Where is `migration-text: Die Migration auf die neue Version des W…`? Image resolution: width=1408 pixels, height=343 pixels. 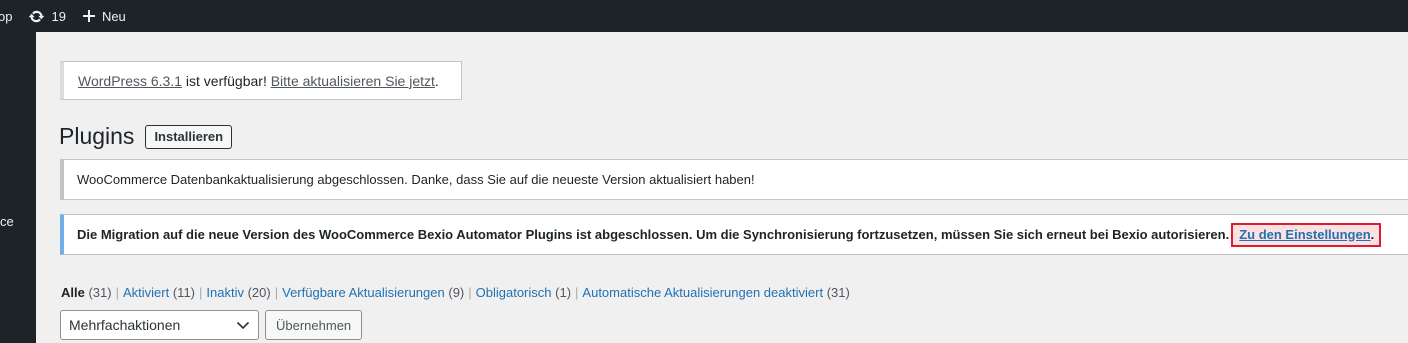 migration-text: Die Migration auf die neue Version des W… is located at coordinates (653, 234).